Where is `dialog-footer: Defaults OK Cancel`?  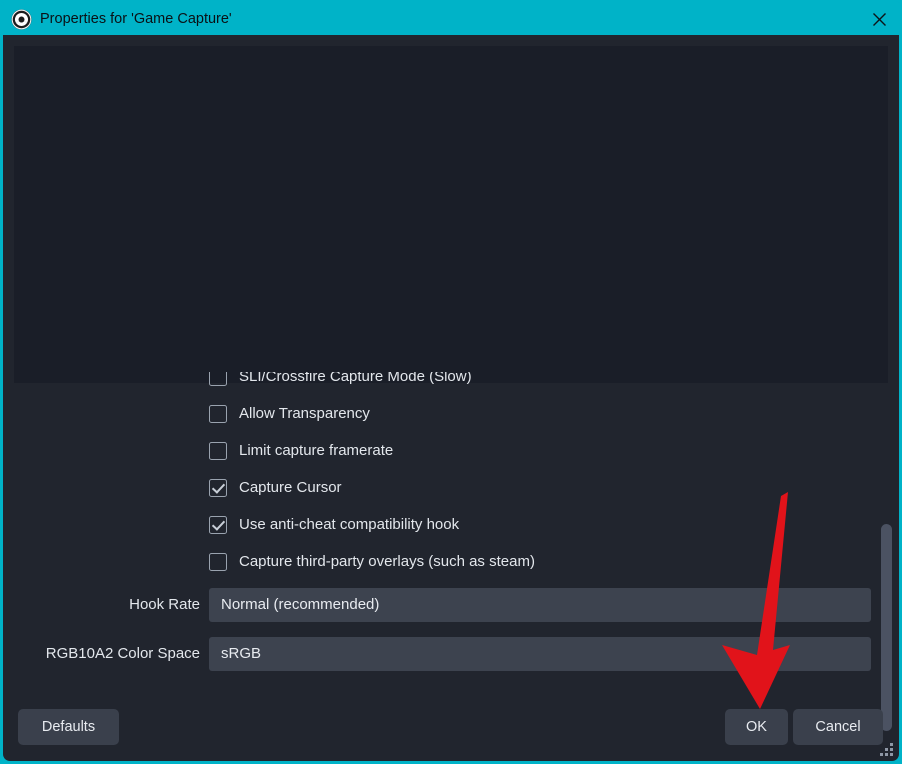
dialog-footer: Defaults OK Cancel is located at coordinates (451, 731).